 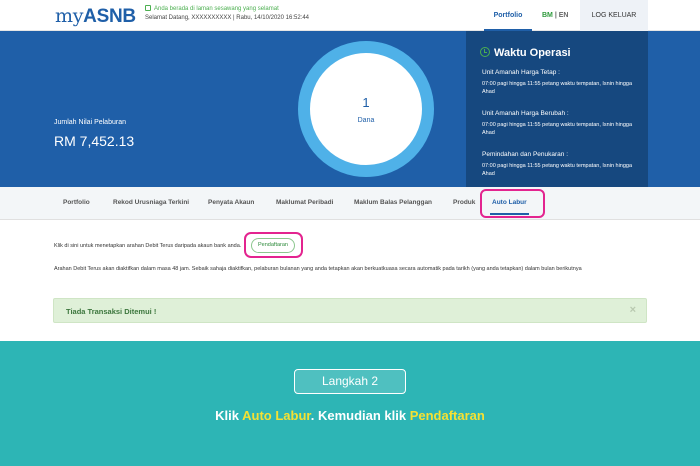 I want to click on total-investment-value: RM 7,452.13, so click(x=94, y=141).